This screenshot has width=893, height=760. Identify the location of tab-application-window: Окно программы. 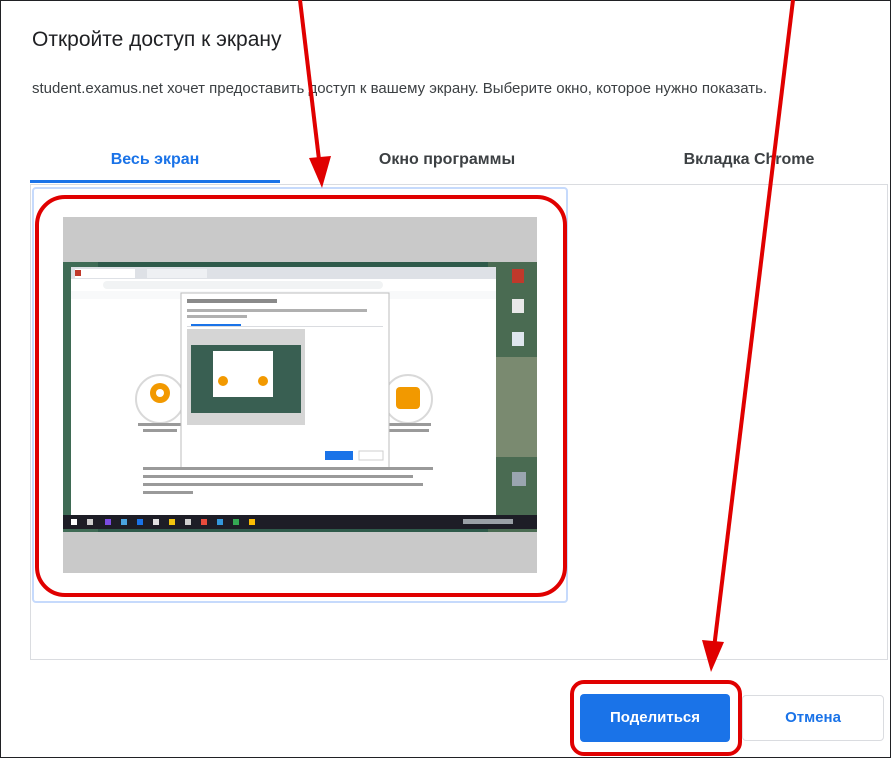
(447, 163).